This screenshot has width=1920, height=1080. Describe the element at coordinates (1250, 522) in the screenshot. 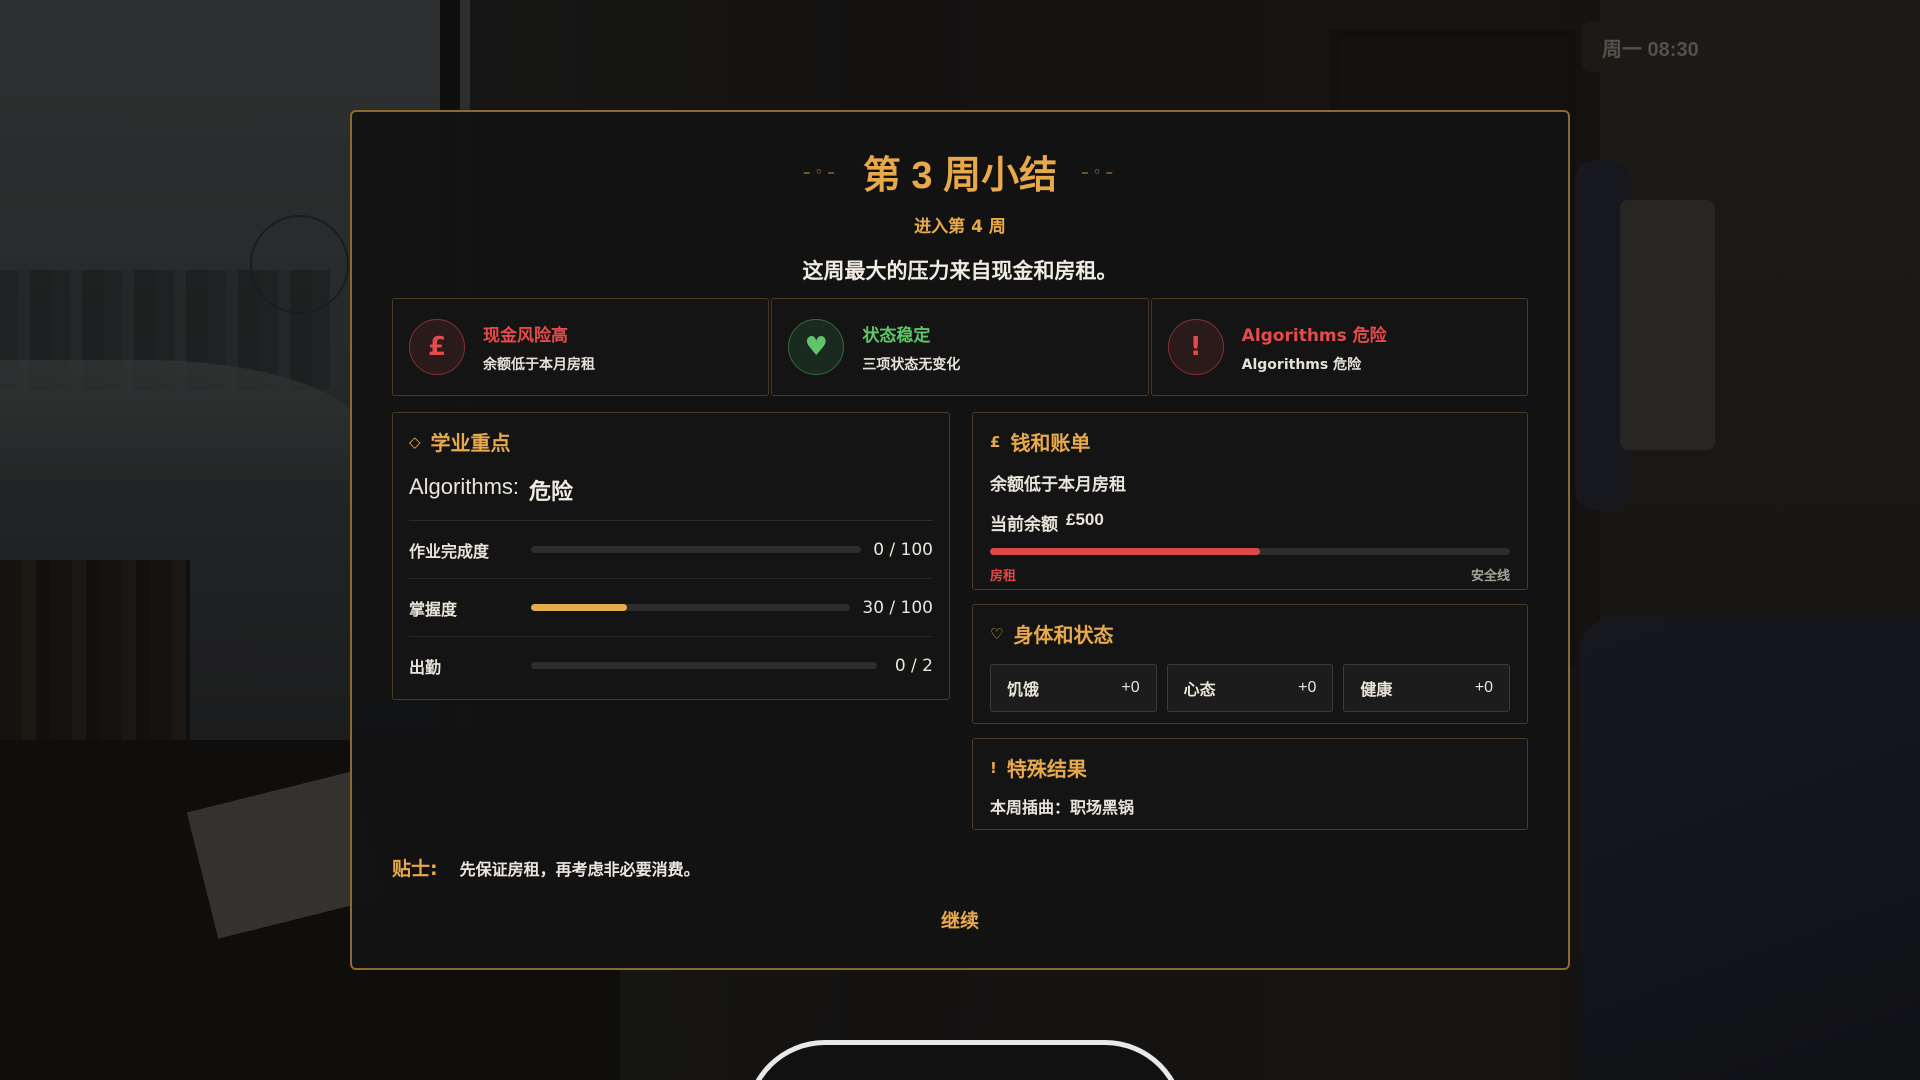

I see `balance-row: 当前余额 £500` at that location.